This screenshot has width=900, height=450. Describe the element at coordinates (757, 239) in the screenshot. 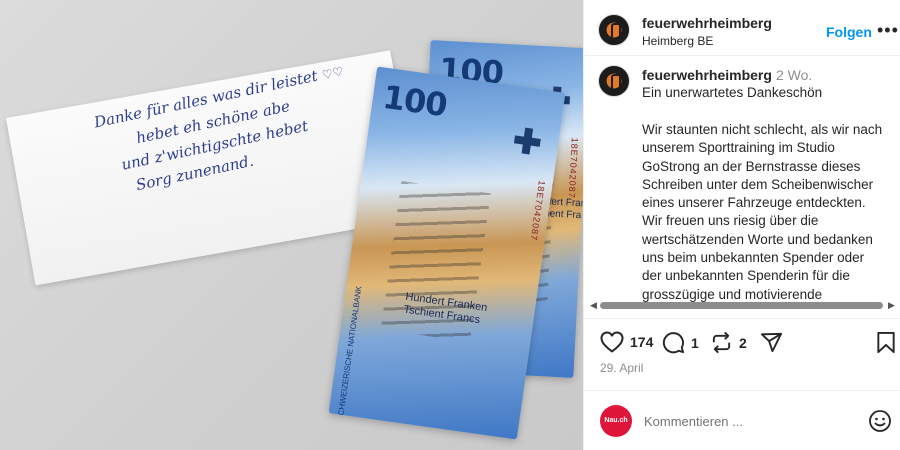

I see `caption-line: wertschätzenden Worte und bedanken` at that location.